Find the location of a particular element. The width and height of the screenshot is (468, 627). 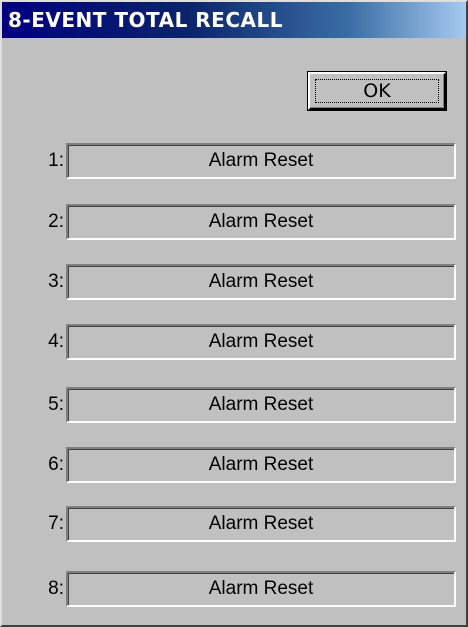

event-number-label: 7: is located at coordinates (56, 523).